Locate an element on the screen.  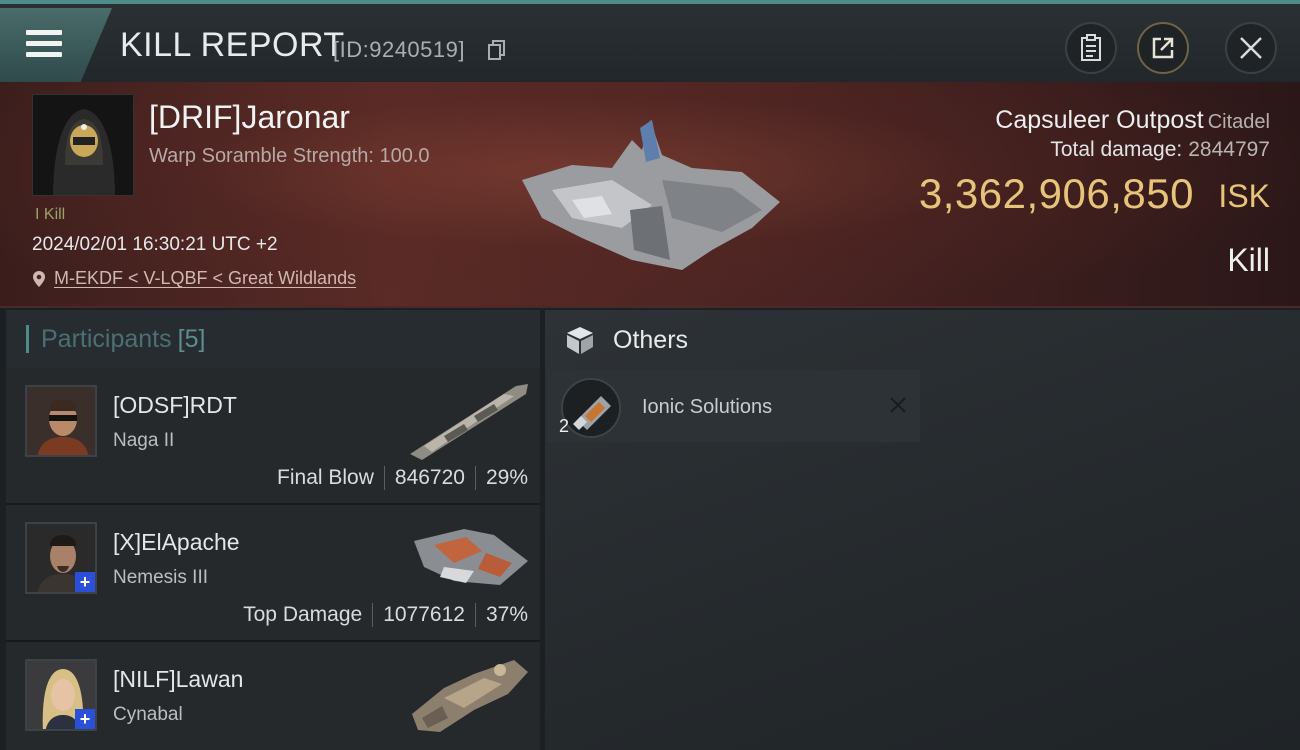
dropped-item-row: 2 Ionic Solutions is located at coordinates (733, 406).